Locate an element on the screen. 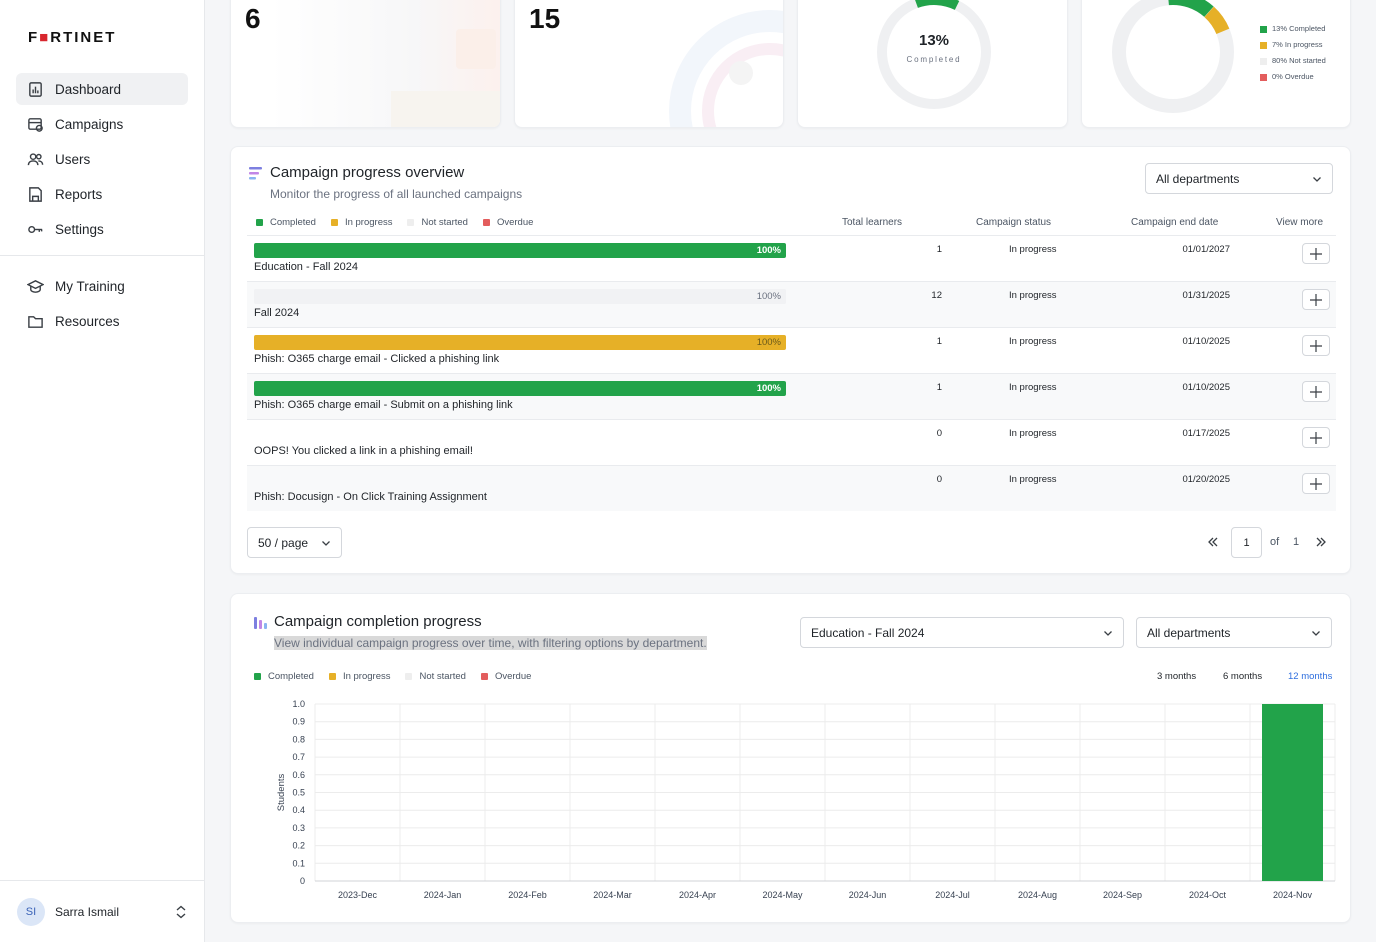  campaign-name: Education - Fall 2024 is located at coordinates (306, 267).